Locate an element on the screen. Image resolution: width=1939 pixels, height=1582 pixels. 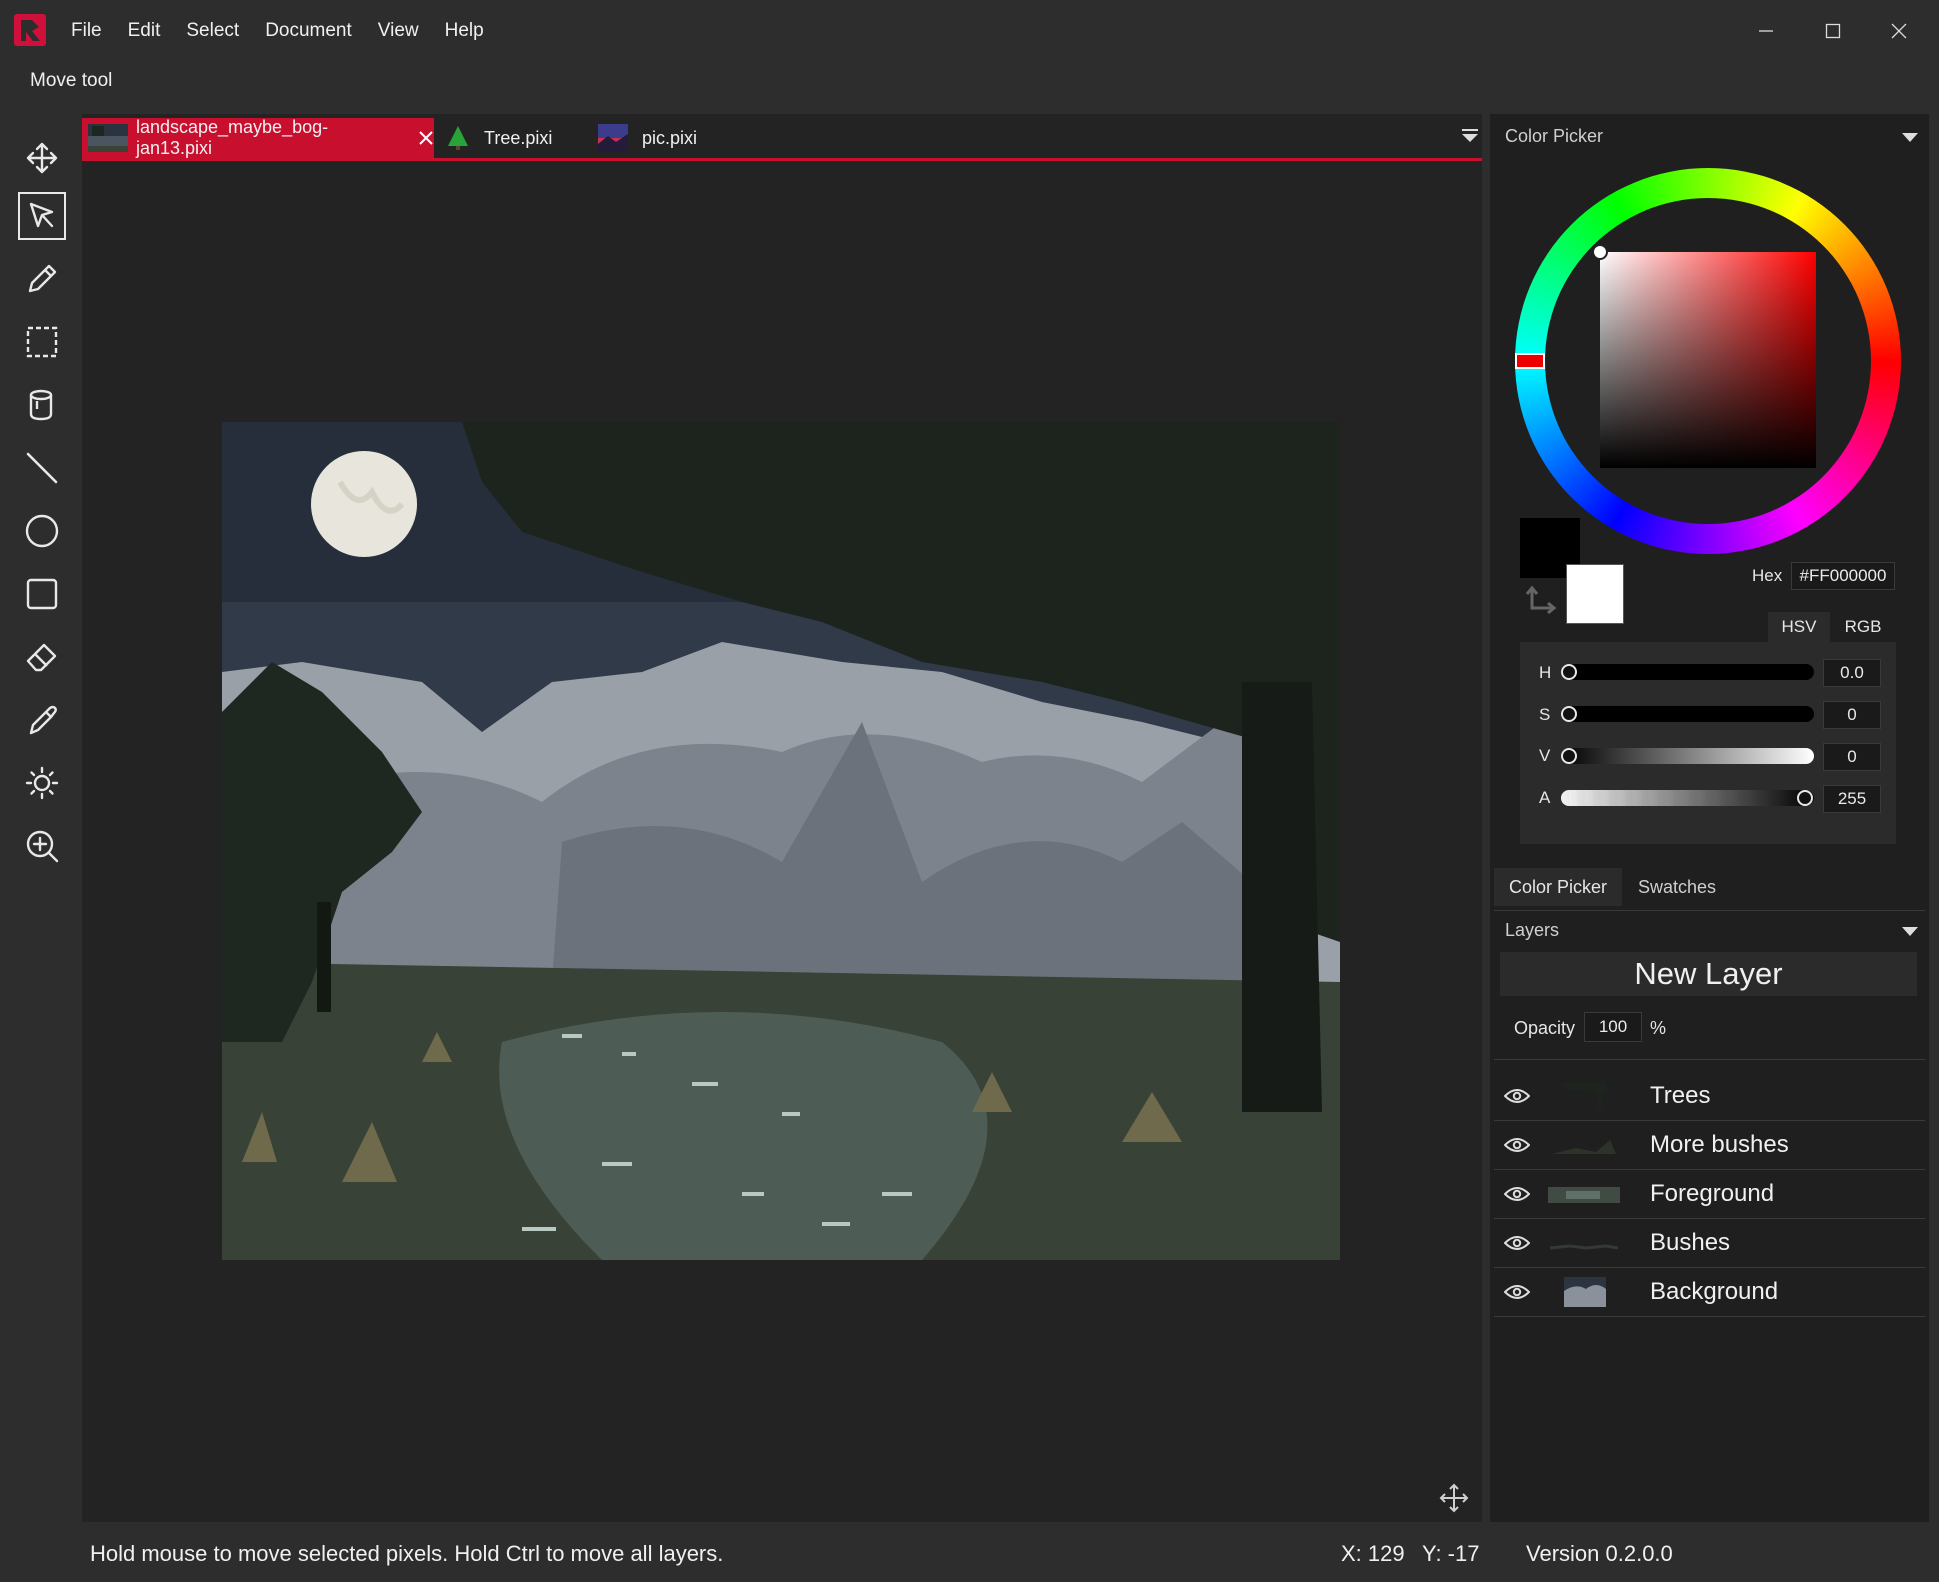
cursor-y: Y: -17 is located at coordinates (1451, 1553).